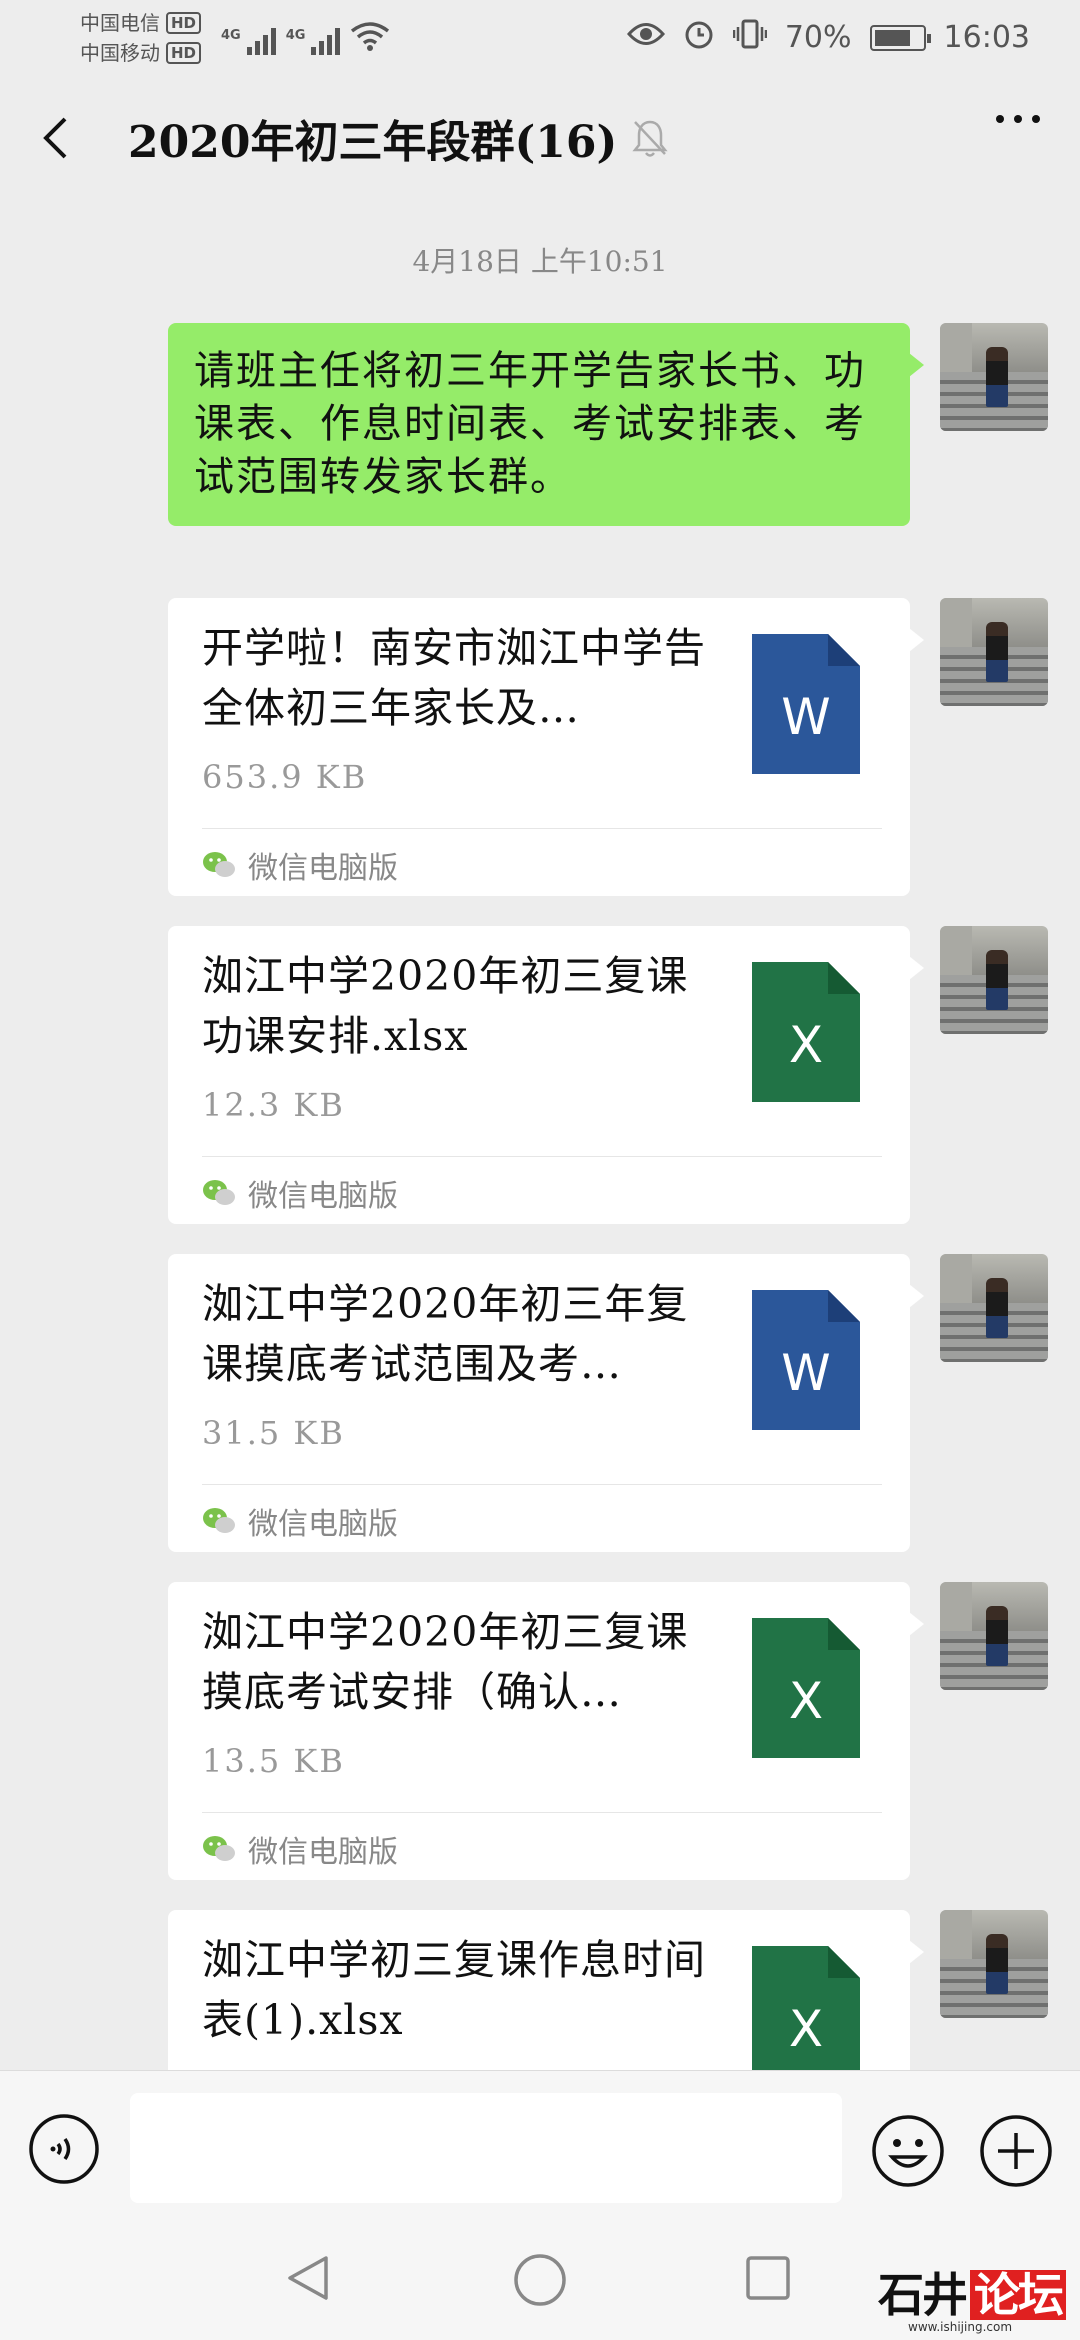  What do you see at coordinates (650, 138) in the screenshot?
I see `mute-bell-icon` at bounding box center [650, 138].